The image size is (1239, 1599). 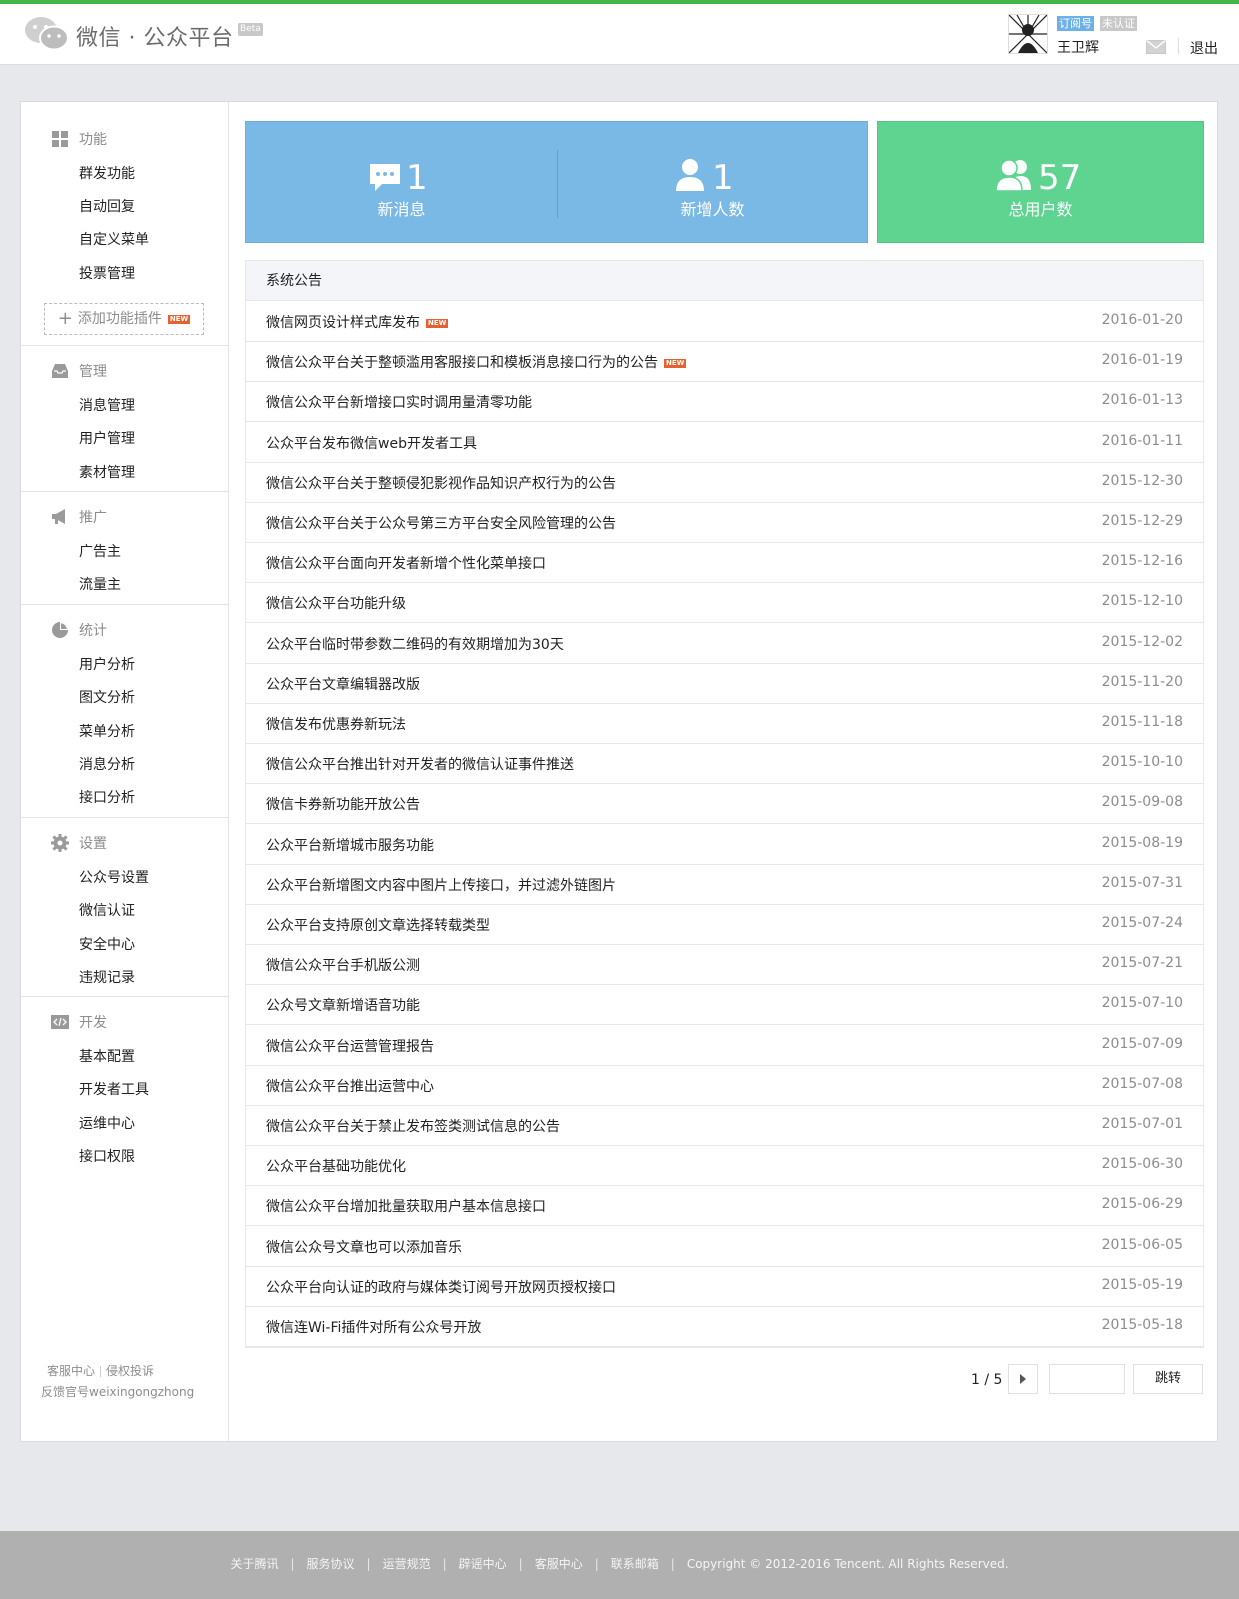 What do you see at coordinates (1156, 47) in the screenshot?
I see `mail-icon` at bounding box center [1156, 47].